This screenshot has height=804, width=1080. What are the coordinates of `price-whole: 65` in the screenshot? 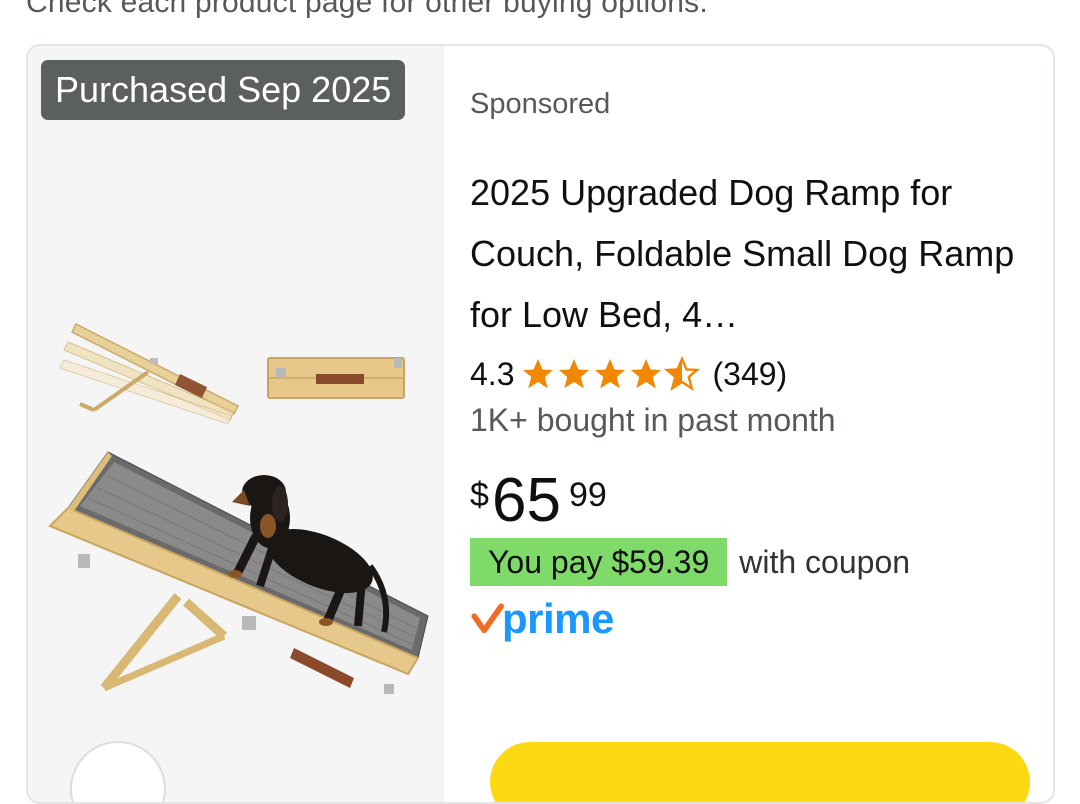 It's located at (526, 500).